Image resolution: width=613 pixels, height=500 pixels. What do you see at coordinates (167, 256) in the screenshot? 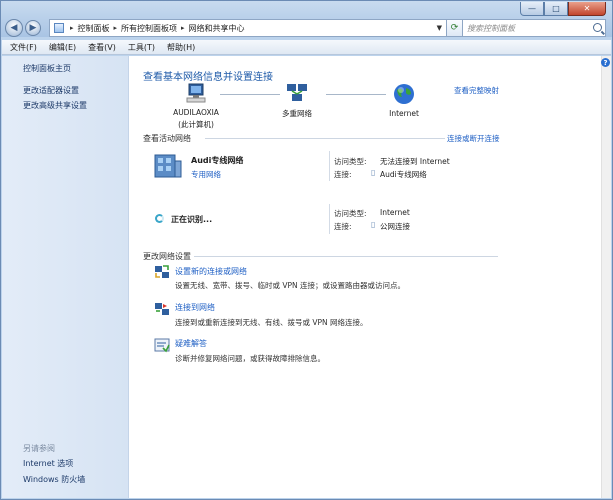
I see `change-settings-header: 更改网络设置` at bounding box center [167, 256].